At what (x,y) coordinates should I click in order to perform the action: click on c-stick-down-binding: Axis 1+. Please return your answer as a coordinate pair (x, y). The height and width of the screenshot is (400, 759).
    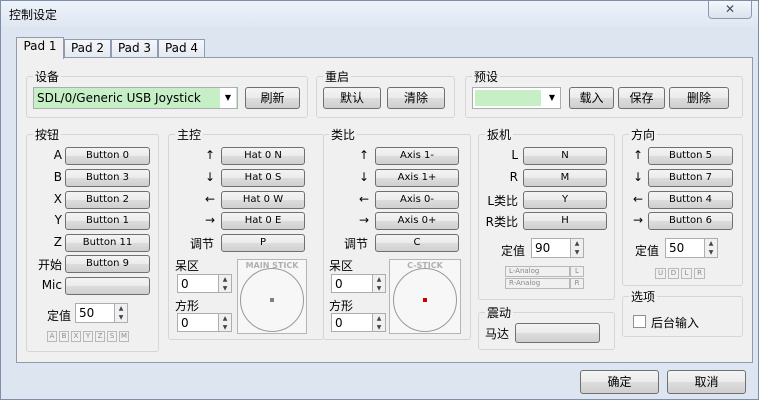
    Looking at the image, I should click on (417, 178).